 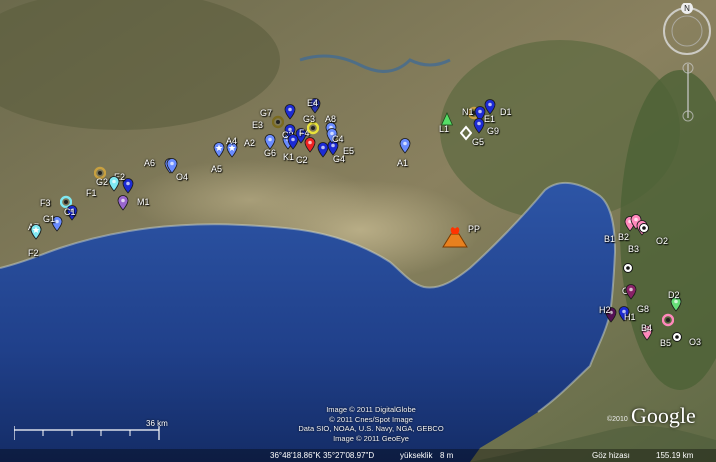 I want to click on credit-line: Image © 2011 DigitalGlobe, so click(x=371, y=409).